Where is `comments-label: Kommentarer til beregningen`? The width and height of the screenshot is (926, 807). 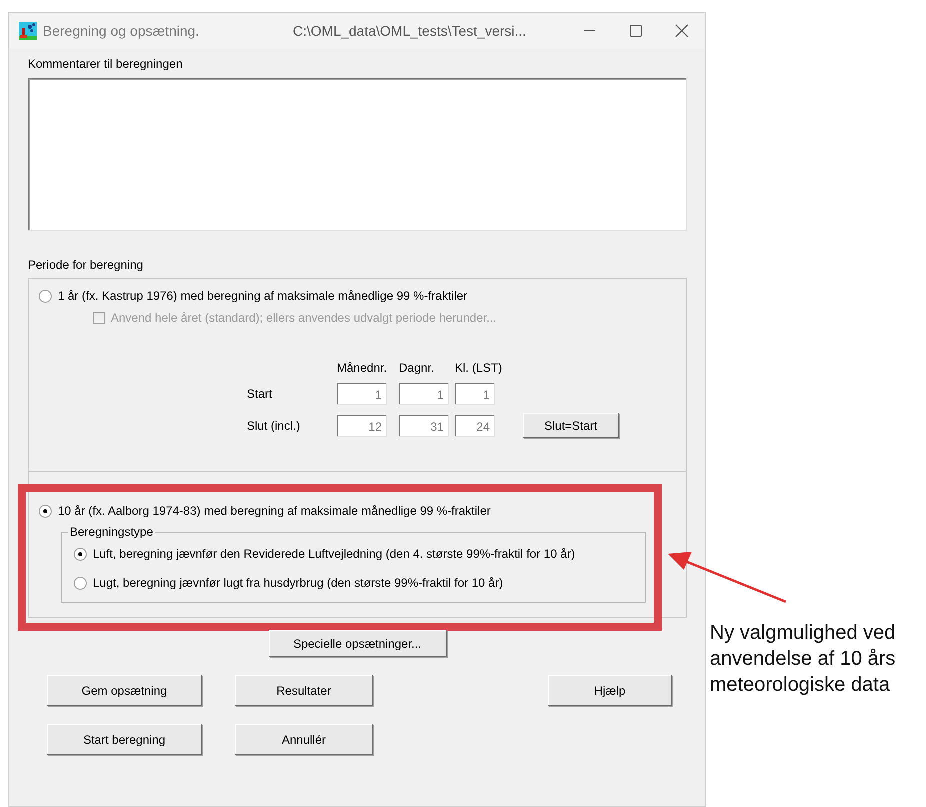
comments-label: Kommentarer til beregningen is located at coordinates (106, 64).